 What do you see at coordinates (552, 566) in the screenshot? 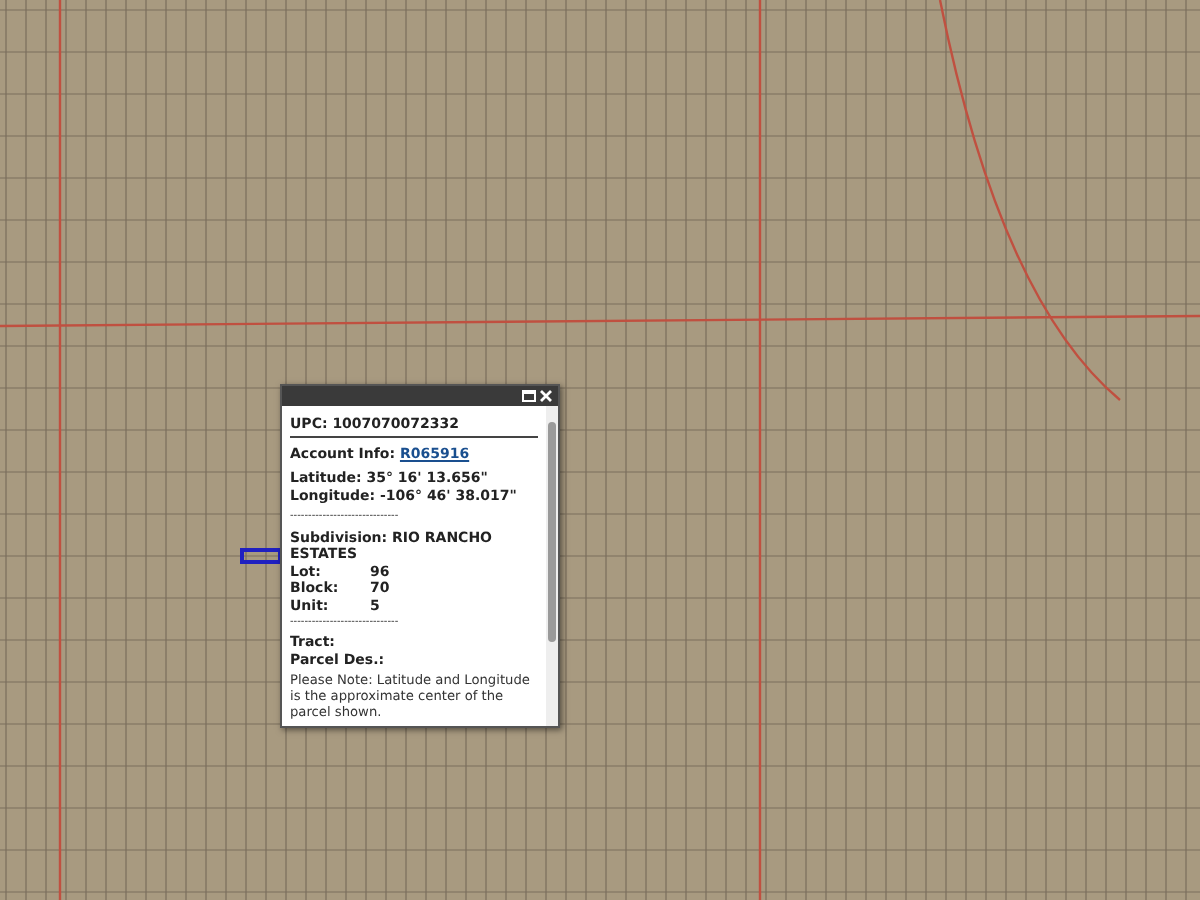
I see `scrollbar` at bounding box center [552, 566].